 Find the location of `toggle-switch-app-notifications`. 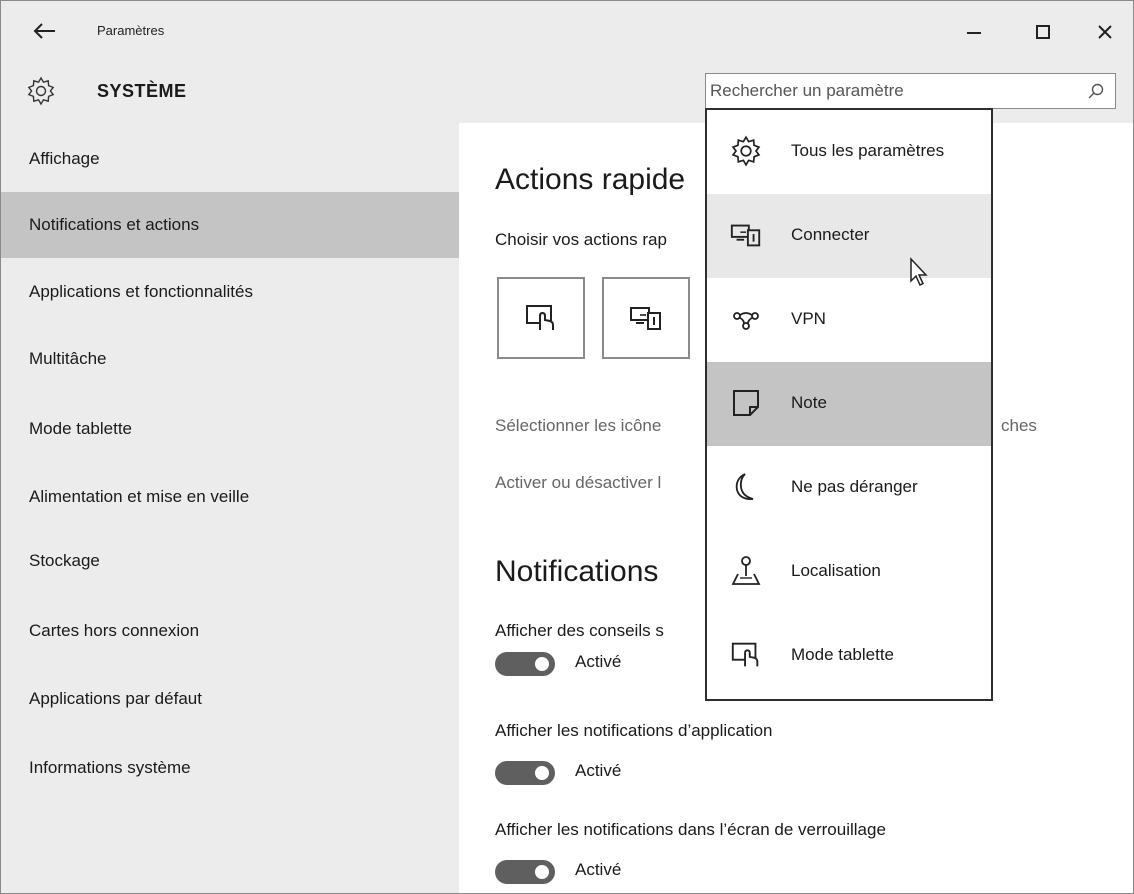

toggle-switch-app-notifications is located at coordinates (525, 773).